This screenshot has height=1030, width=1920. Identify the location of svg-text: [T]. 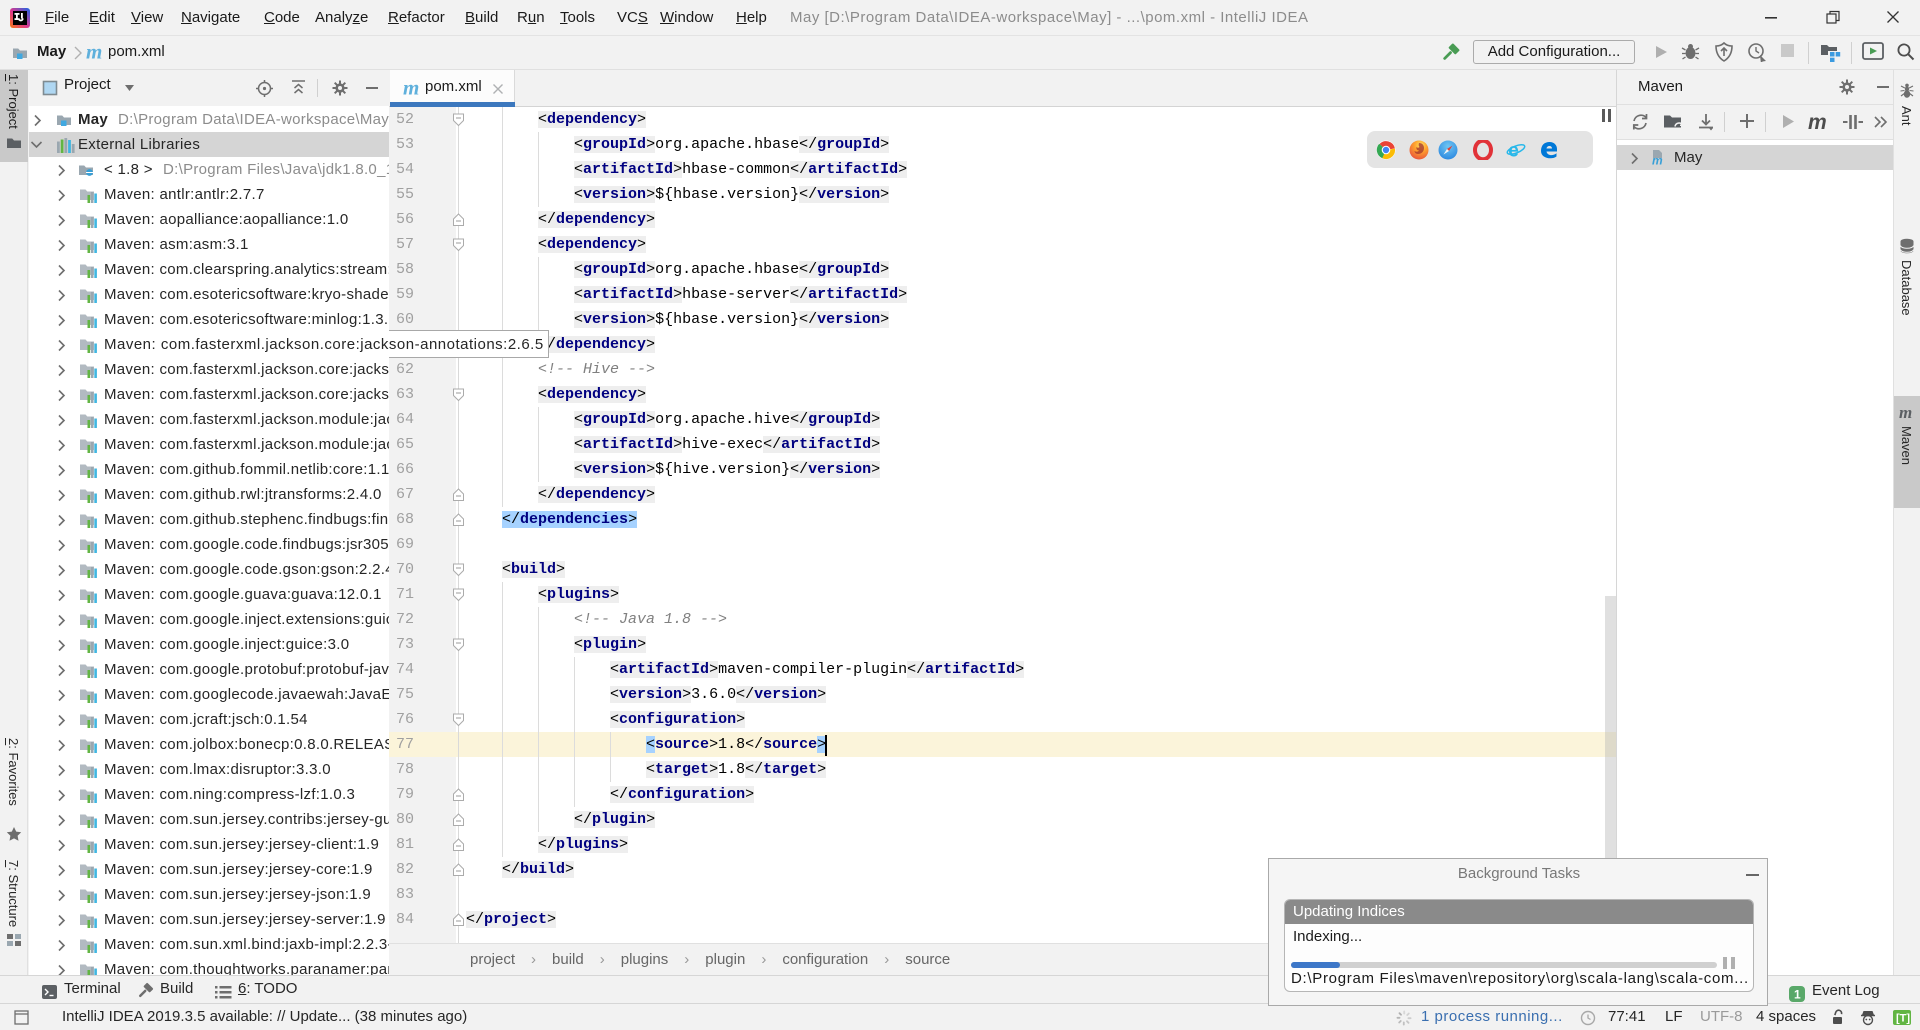
(1903, 1019).